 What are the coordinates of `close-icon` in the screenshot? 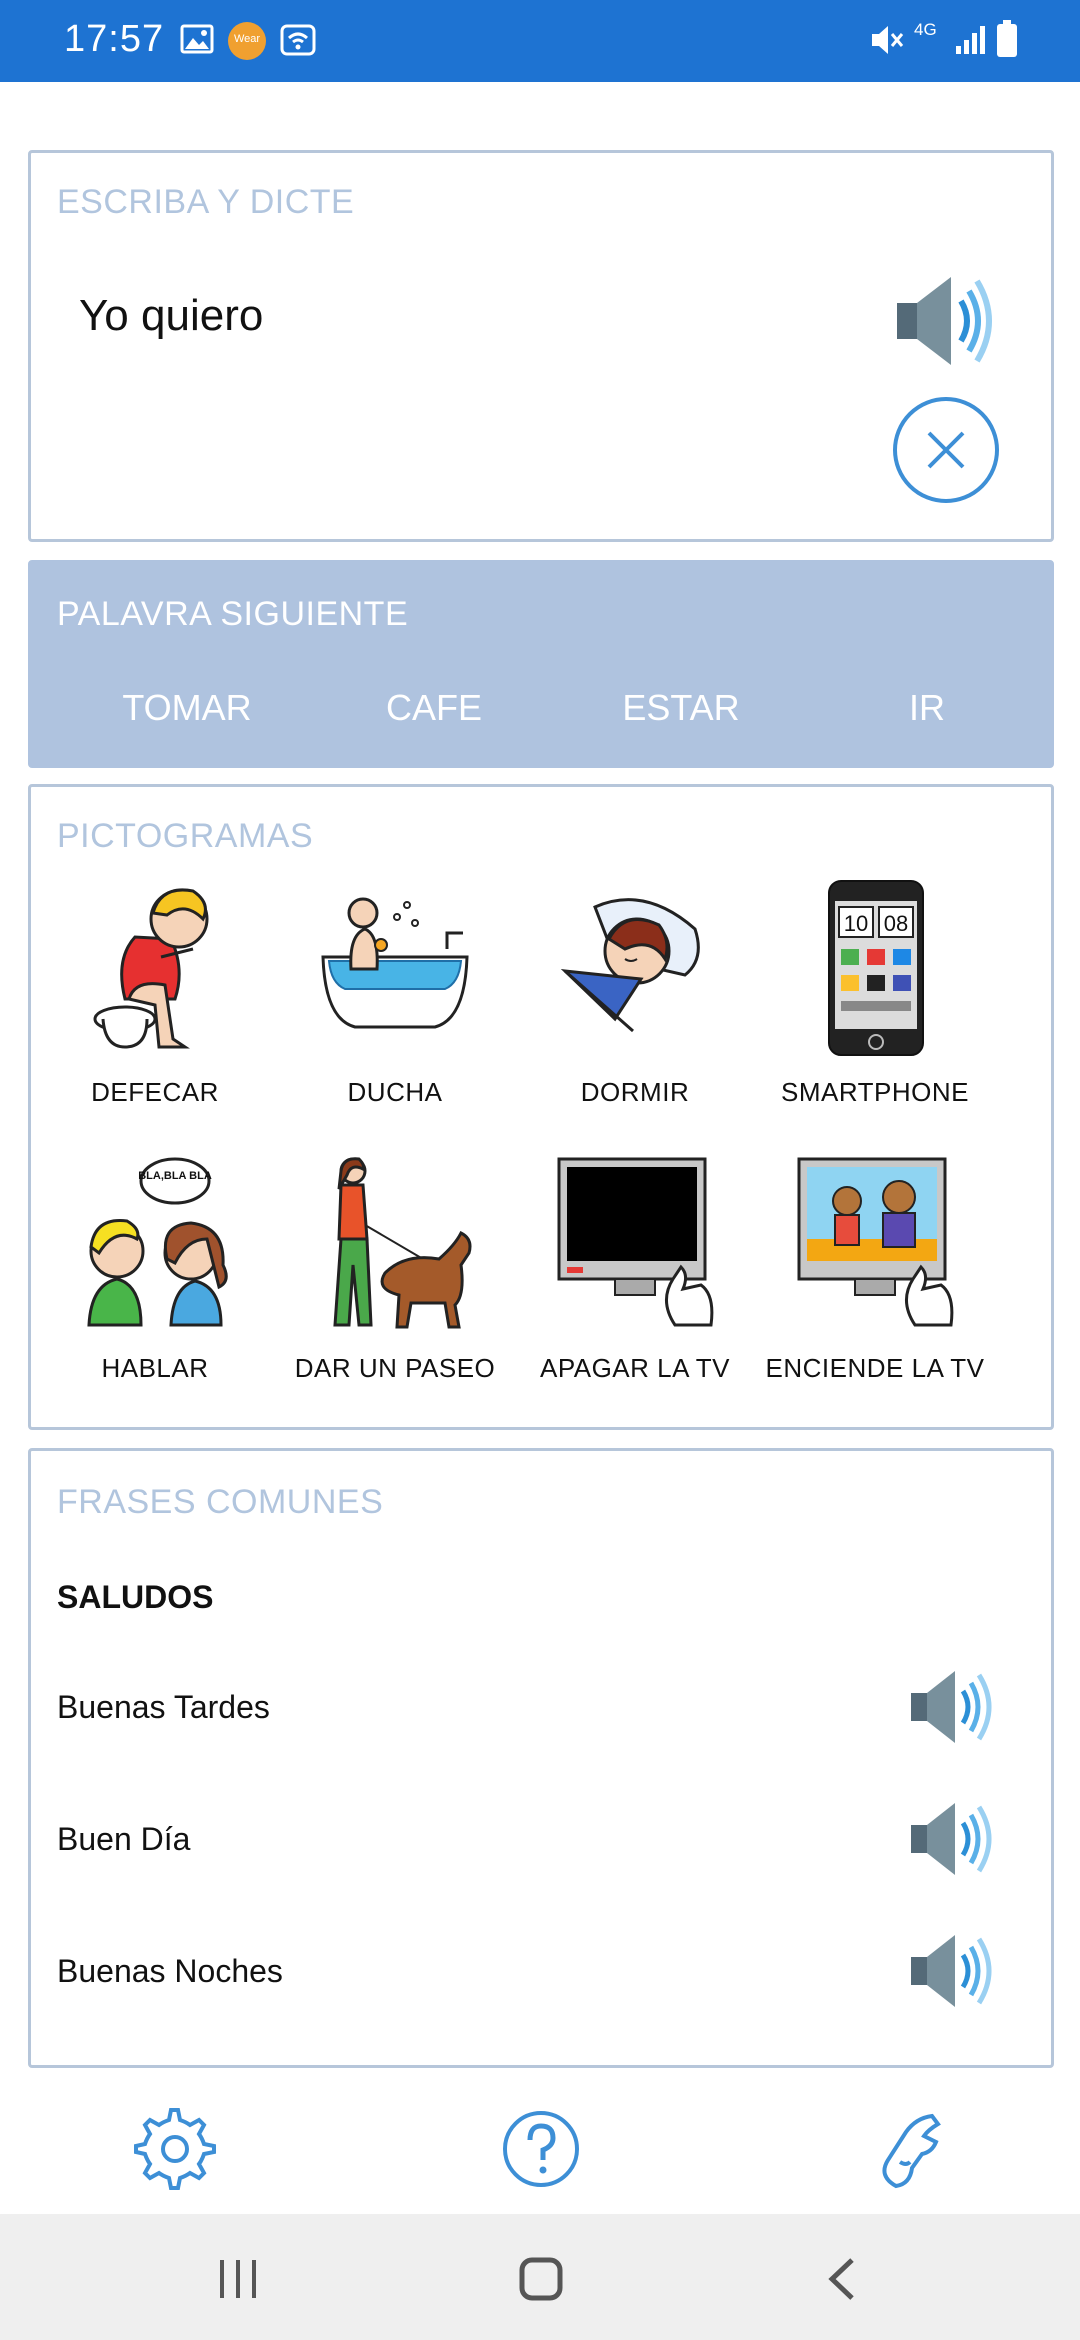 It's located at (946, 450).